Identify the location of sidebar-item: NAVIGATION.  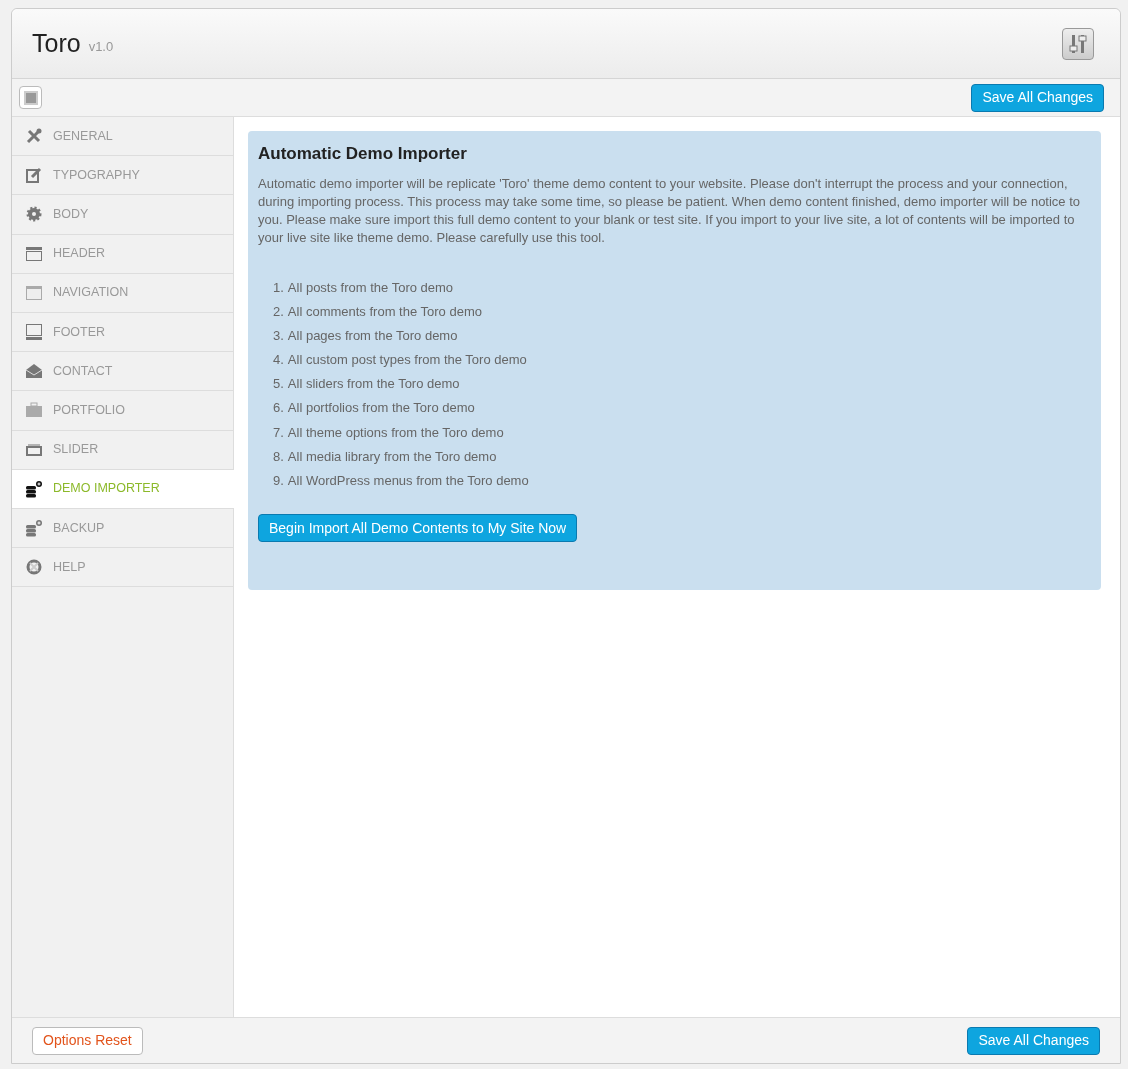
(122, 293).